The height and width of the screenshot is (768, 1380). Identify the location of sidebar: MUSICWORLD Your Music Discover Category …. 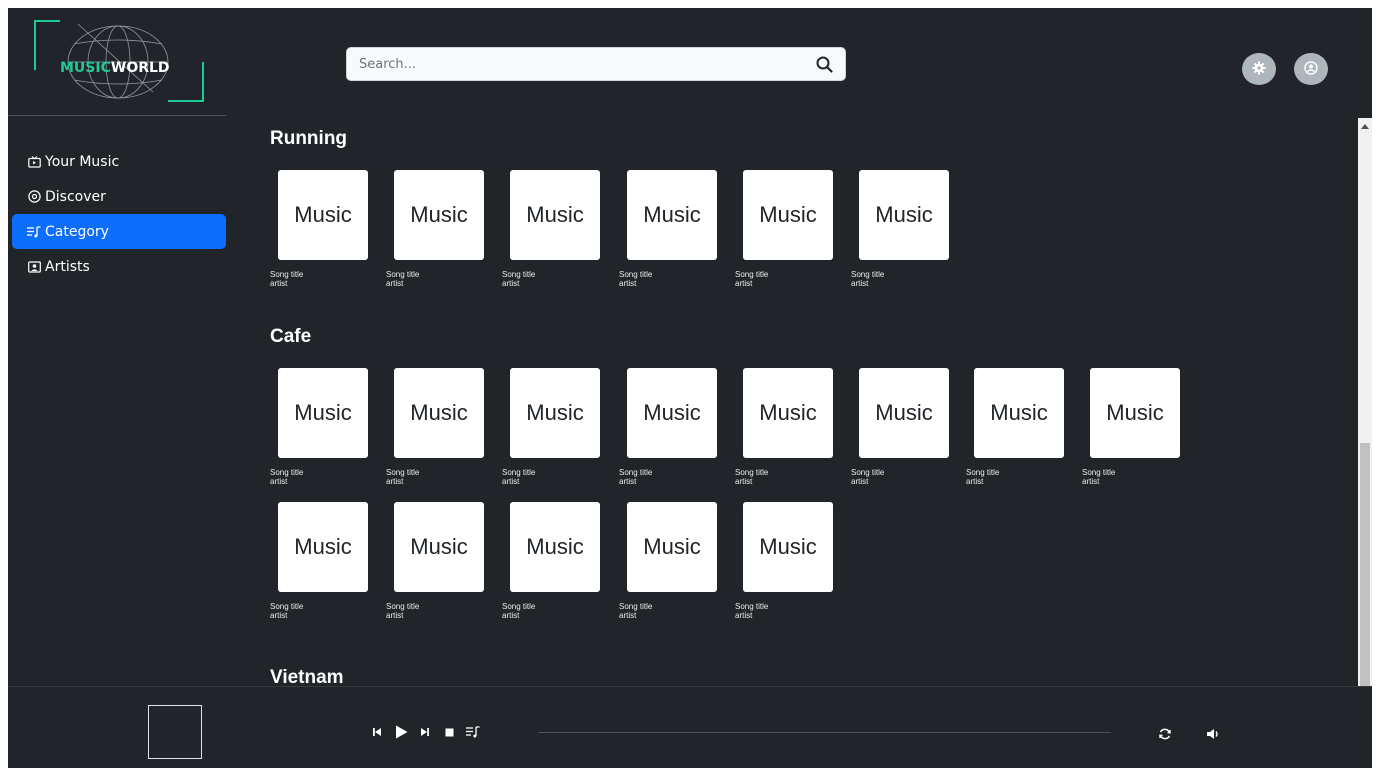
(121, 347).